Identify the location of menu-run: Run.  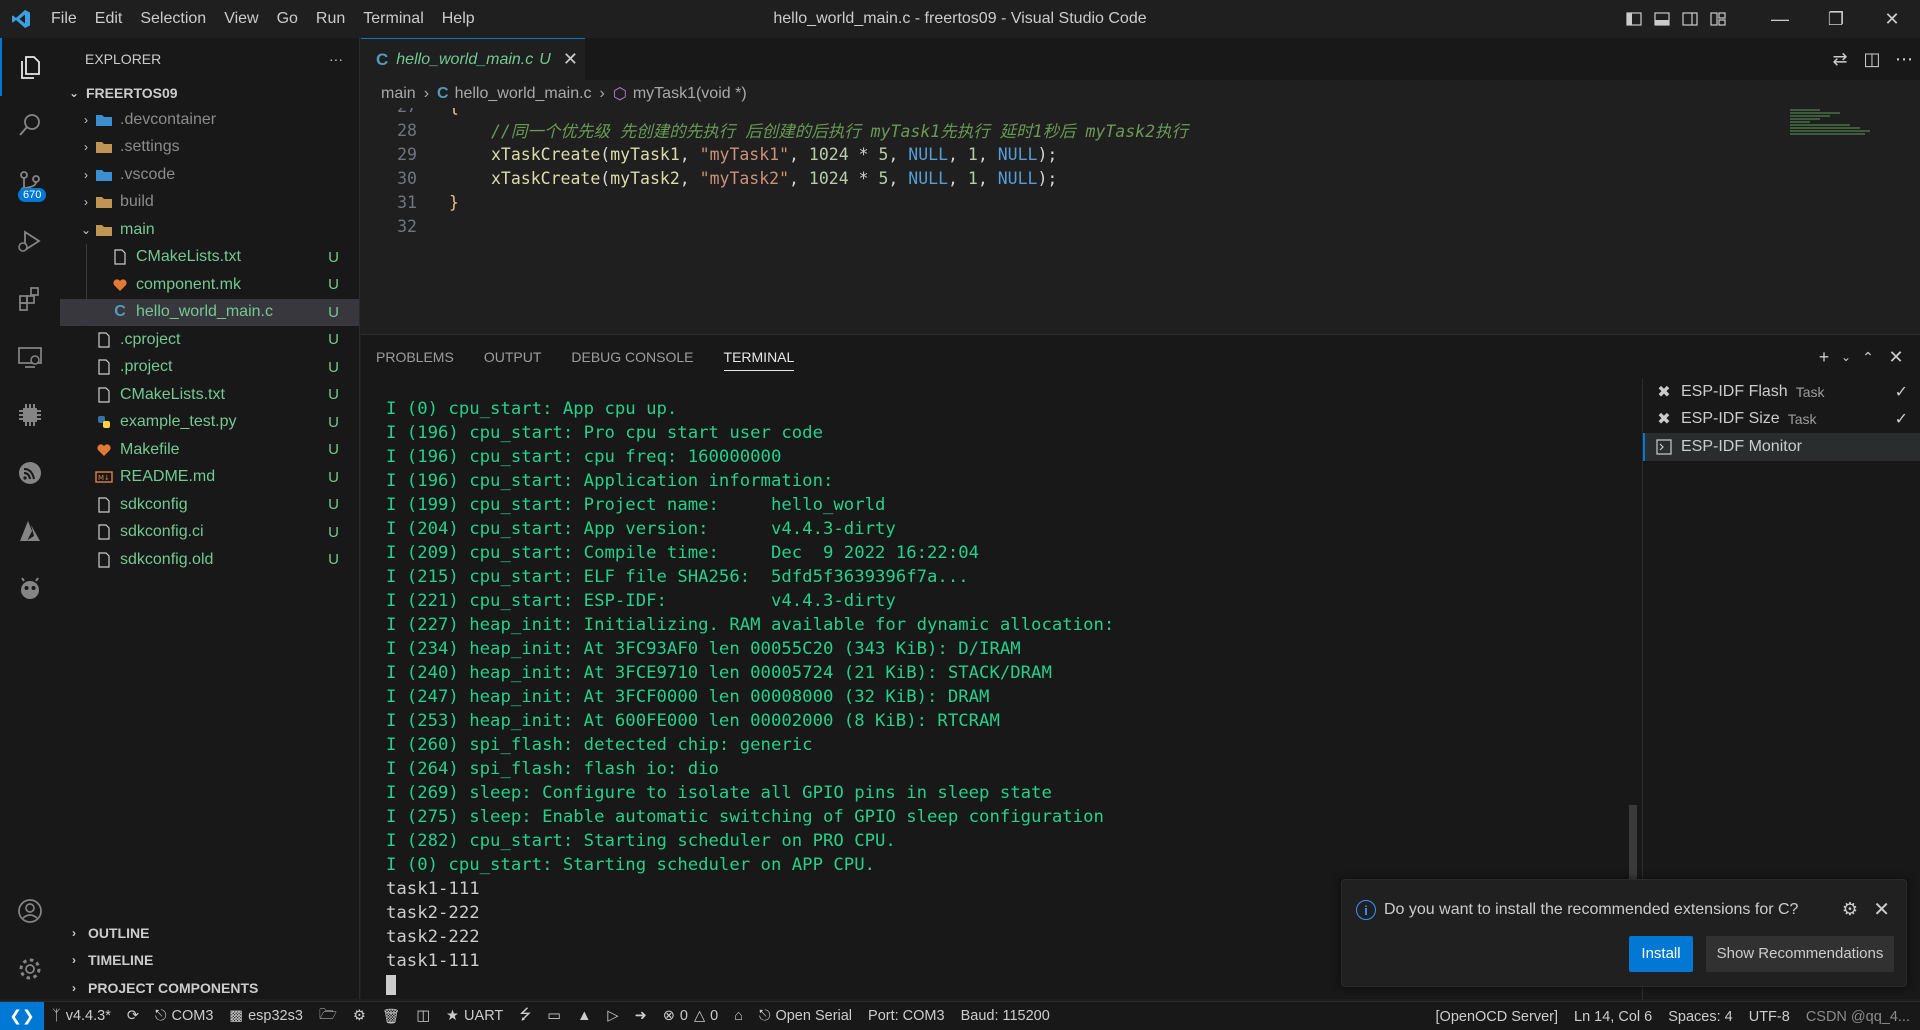
(330, 19).